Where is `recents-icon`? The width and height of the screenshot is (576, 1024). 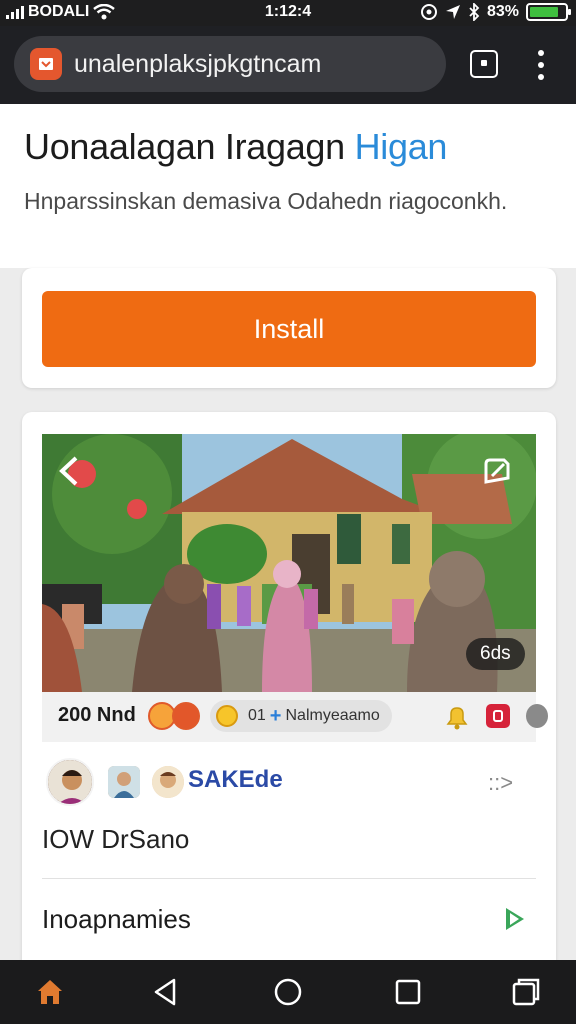
recents-icon is located at coordinates (408, 992).